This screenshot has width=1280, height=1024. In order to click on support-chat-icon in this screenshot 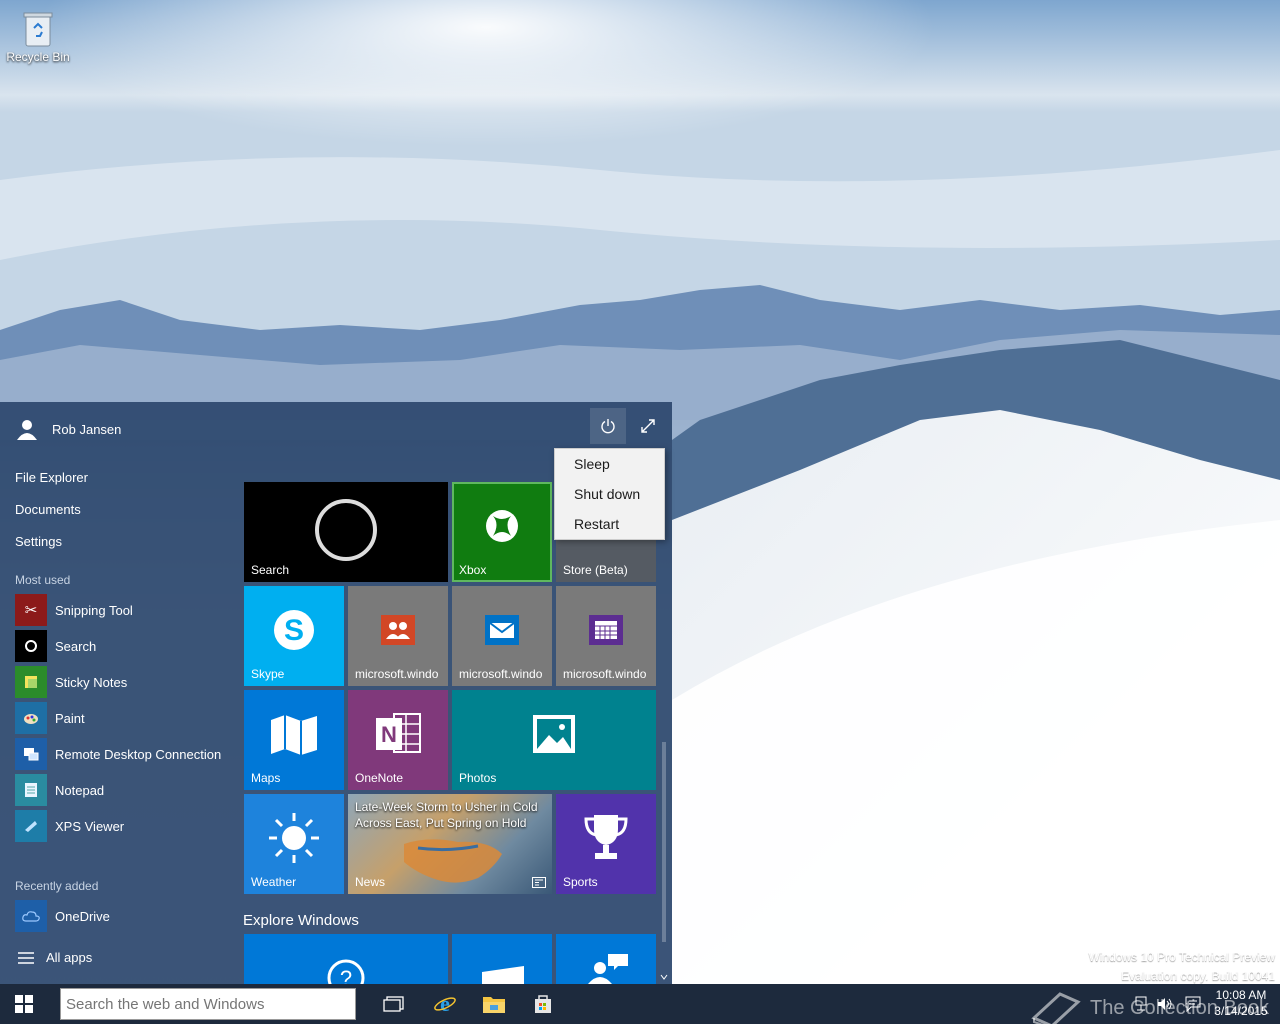, I will do `click(608, 969)`.